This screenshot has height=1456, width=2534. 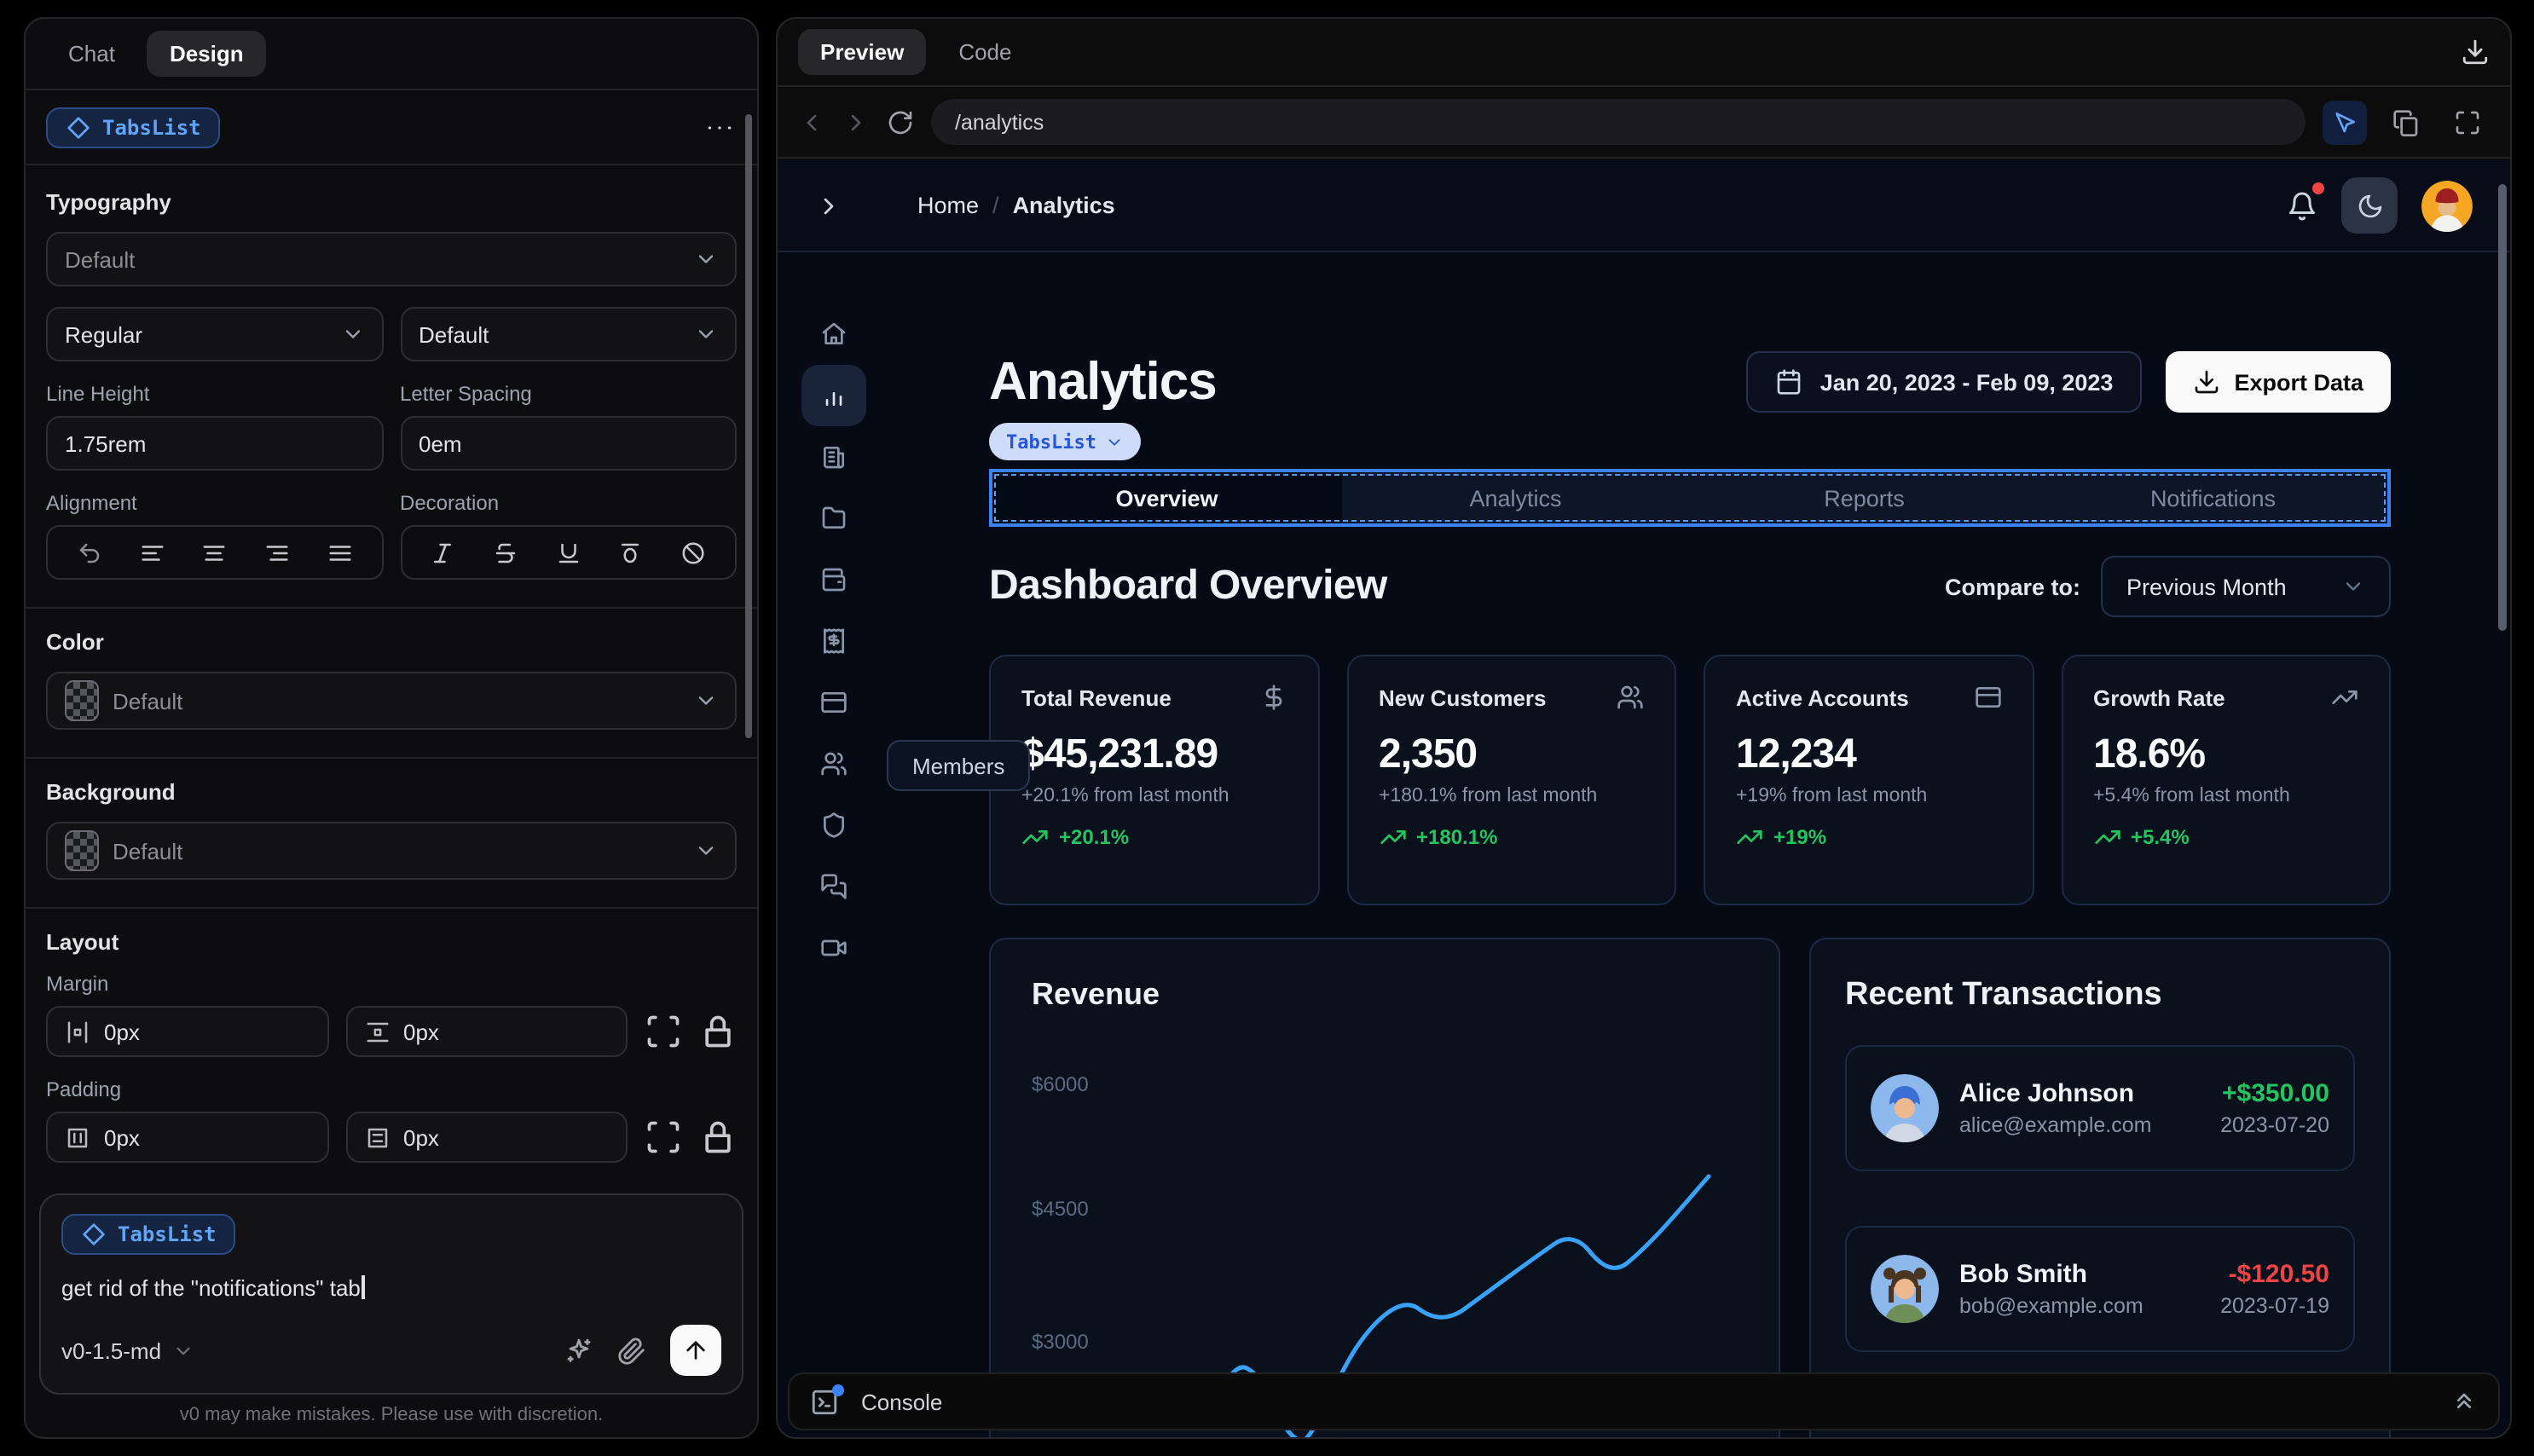 What do you see at coordinates (568, 443) in the screenshot?
I see `letter-spacing-input: 0em` at bounding box center [568, 443].